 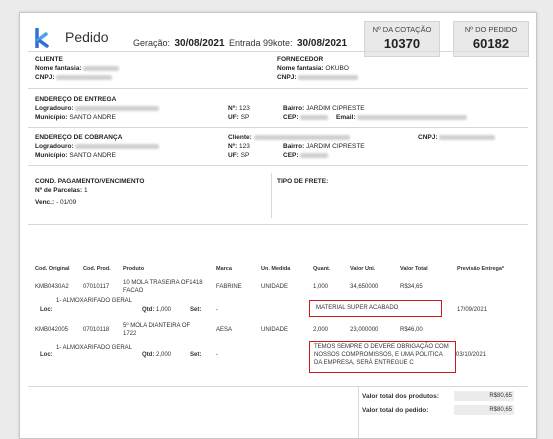 What do you see at coordinates (52, 269) in the screenshot?
I see `col-header-cod-original: Cod. Original` at bounding box center [52, 269].